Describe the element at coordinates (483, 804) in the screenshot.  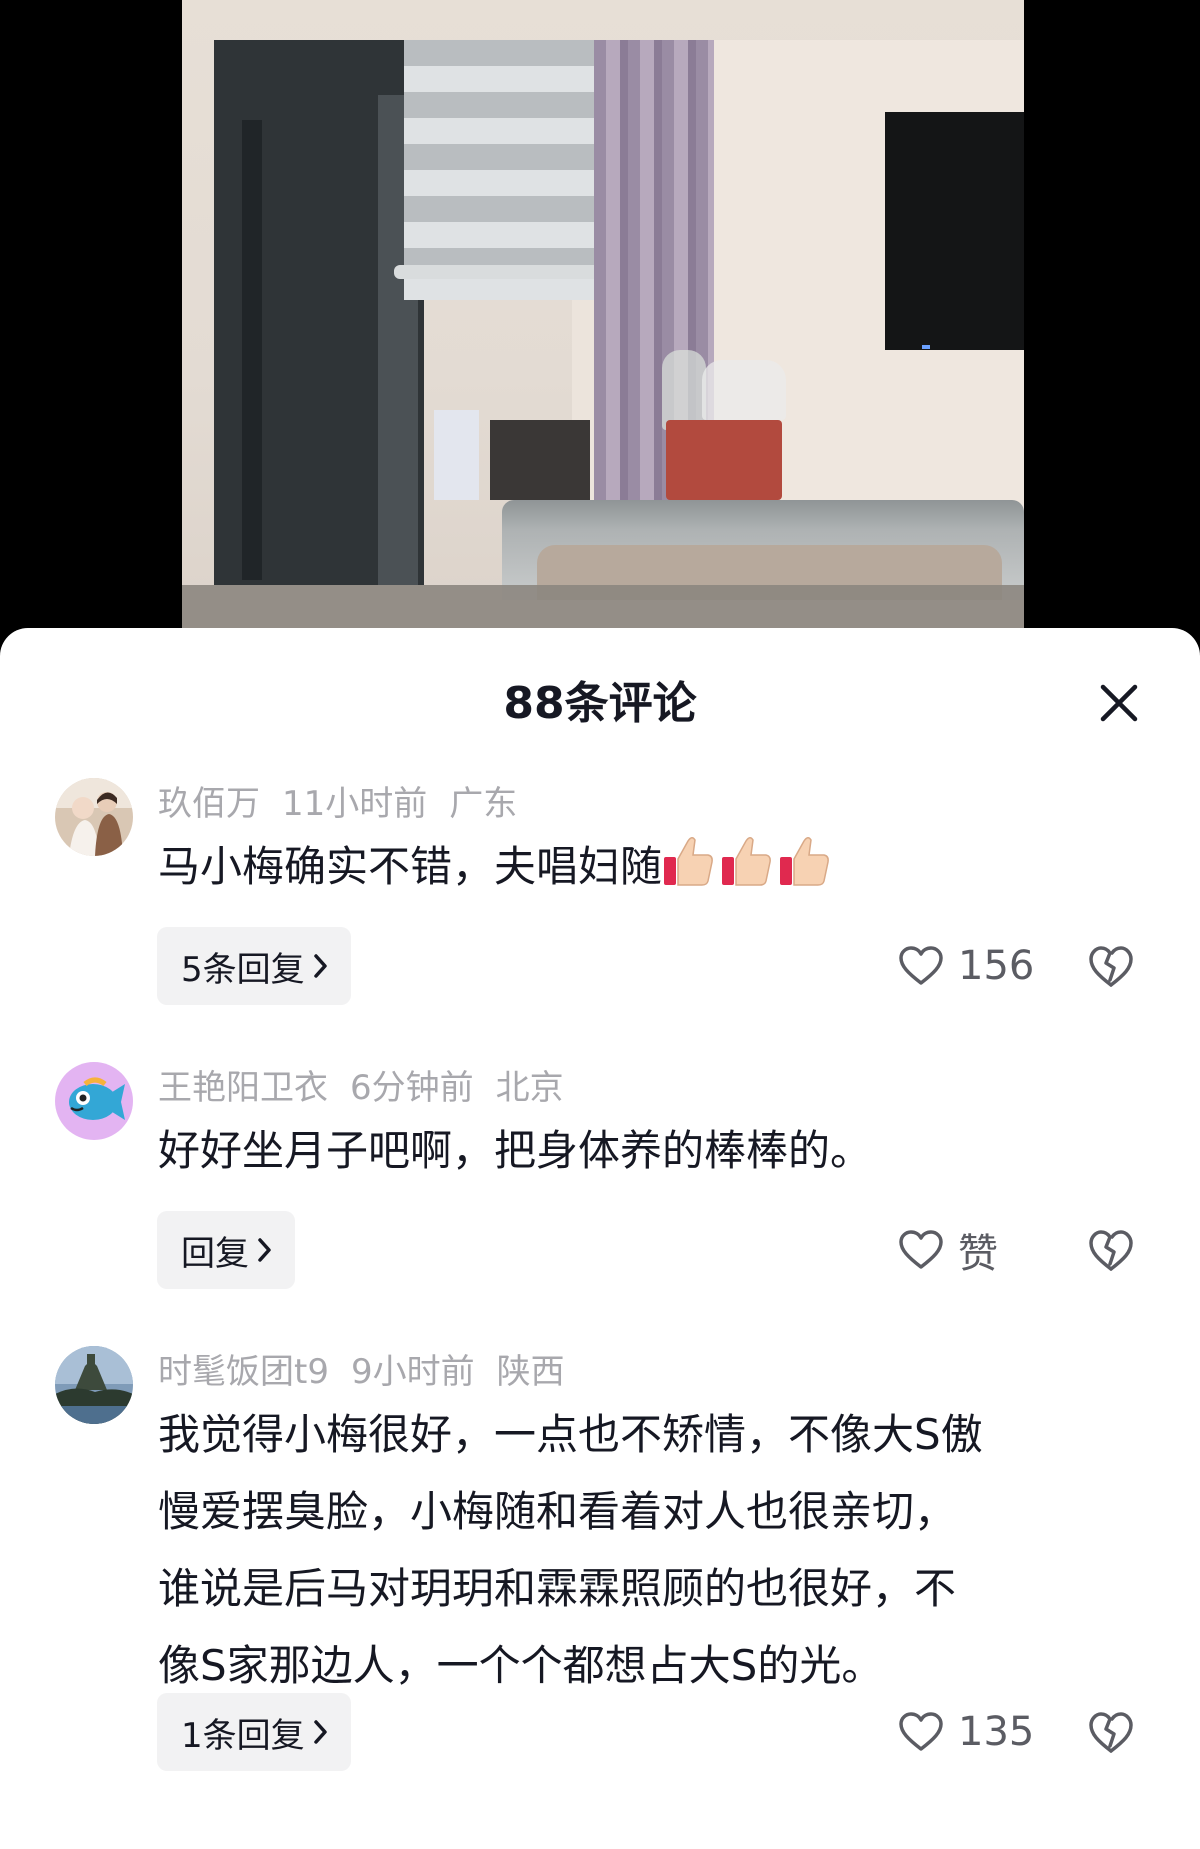
I see `comment-location: 广东` at that location.